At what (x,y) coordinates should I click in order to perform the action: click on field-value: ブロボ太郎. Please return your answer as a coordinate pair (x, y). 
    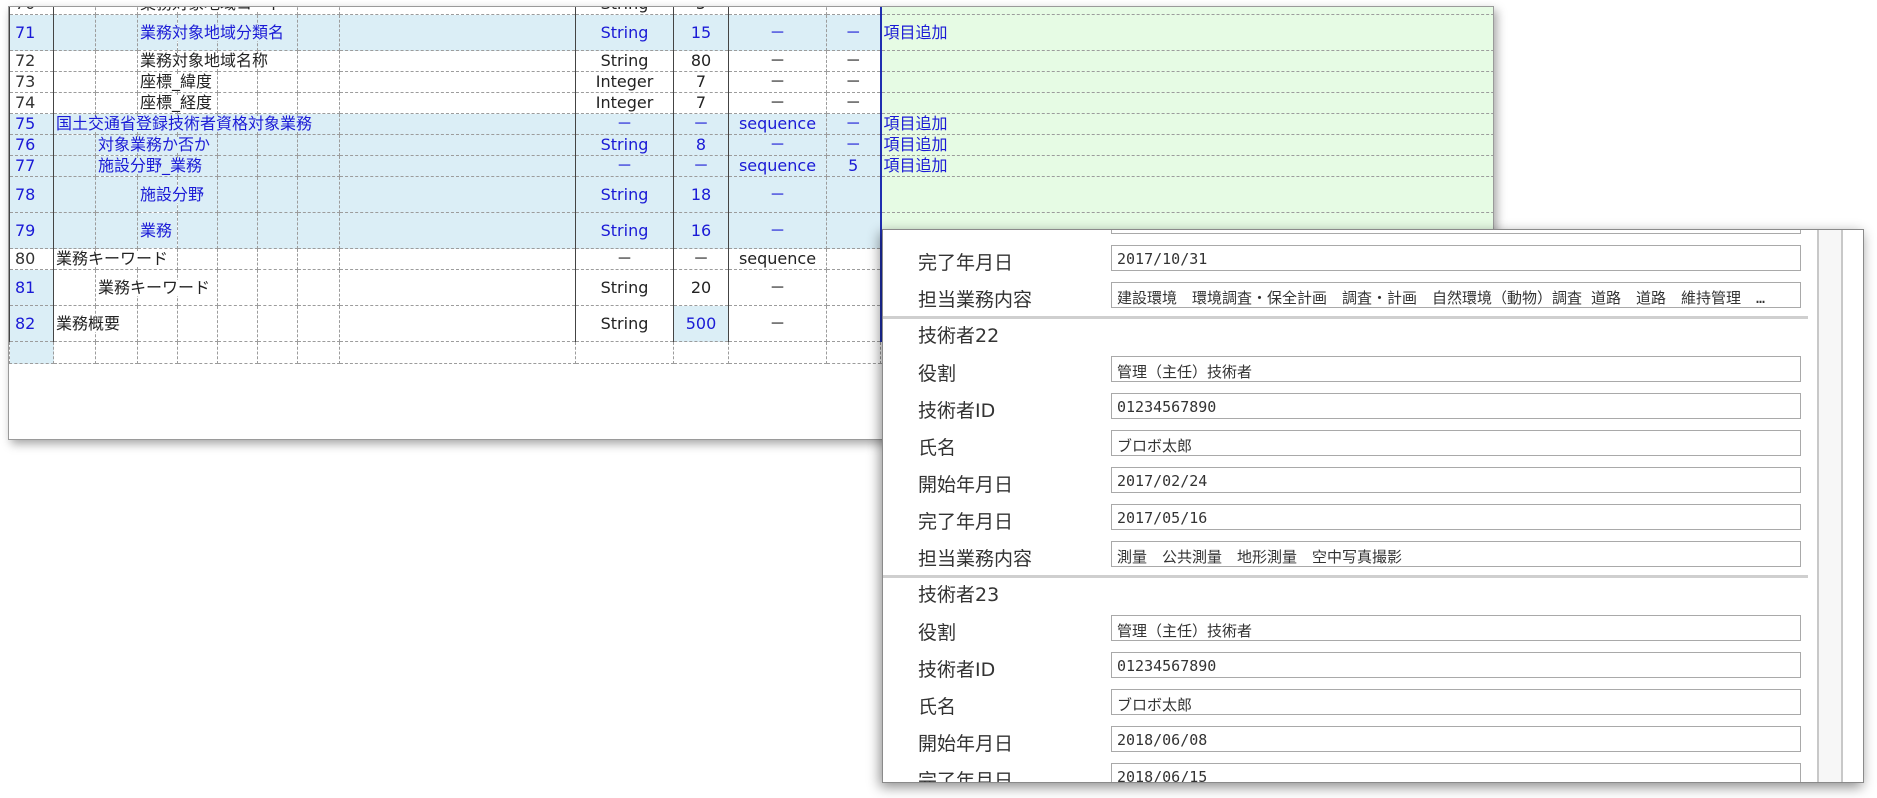
    Looking at the image, I should click on (1456, 443).